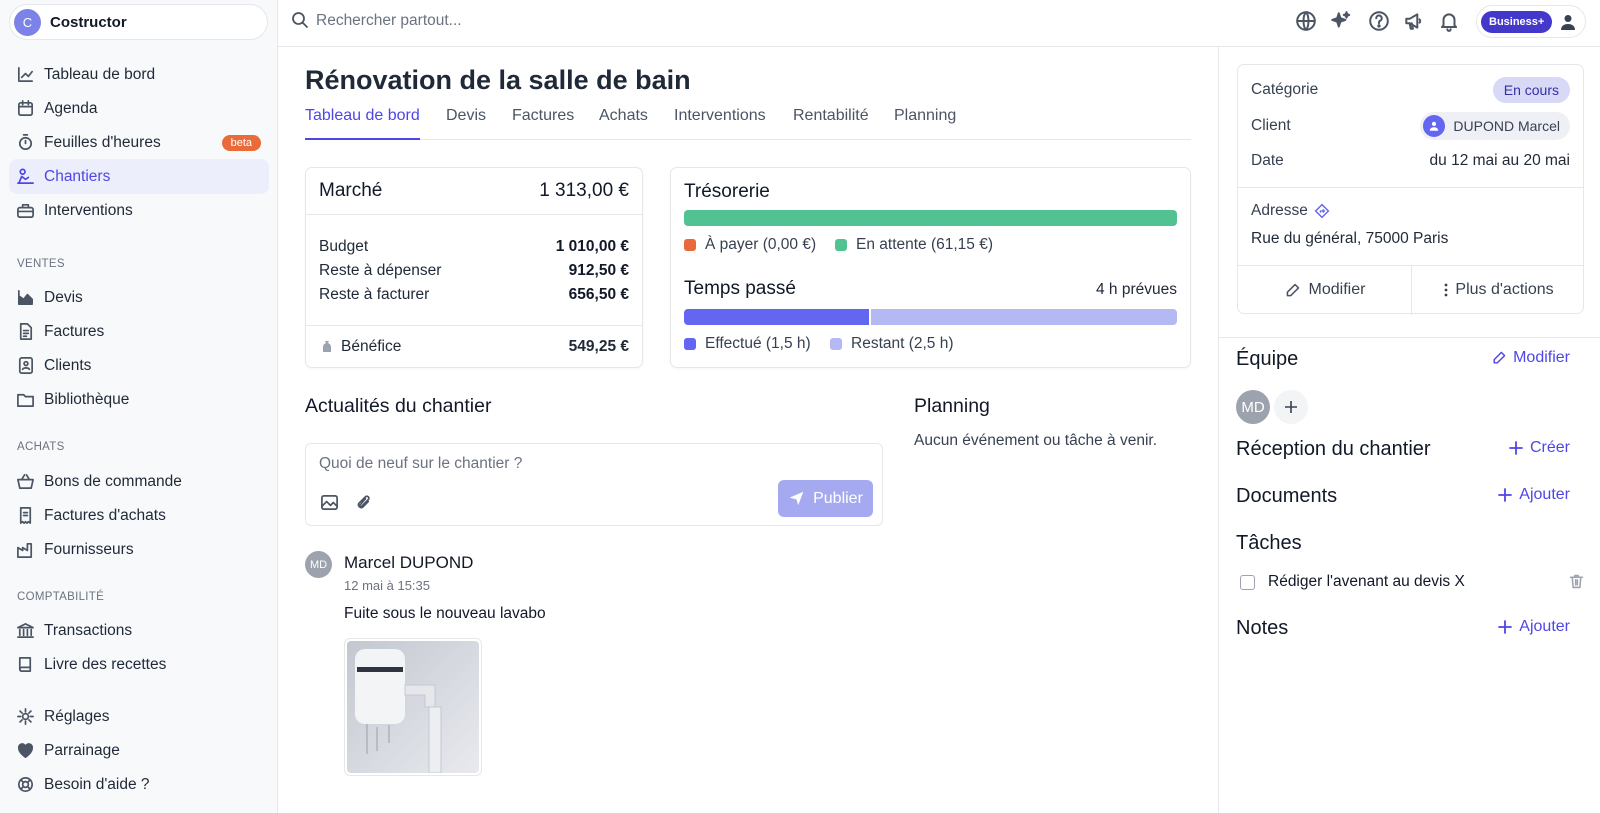 The width and height of the screenshot is (1600, 813). I want to click on temps-bar, so click(930, 317).